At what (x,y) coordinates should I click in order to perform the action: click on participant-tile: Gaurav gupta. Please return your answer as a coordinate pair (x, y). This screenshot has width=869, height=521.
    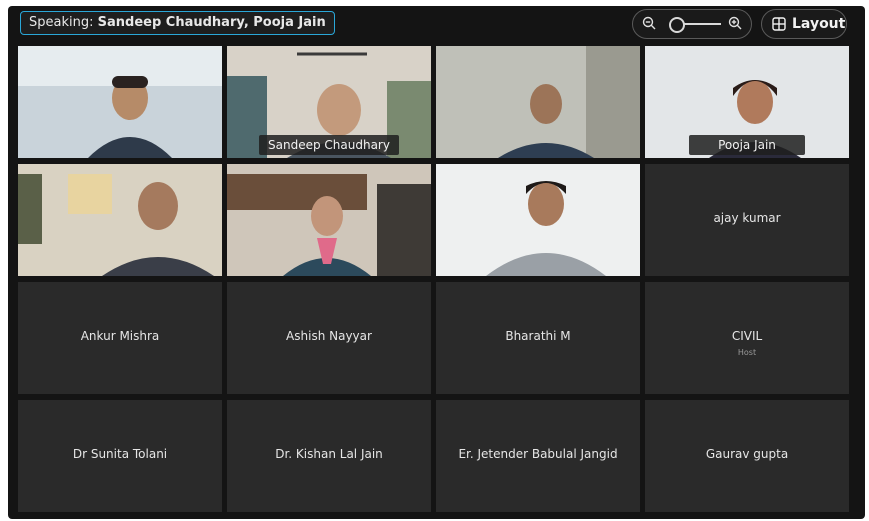
    Looking at the image, I should click on (747, 456).